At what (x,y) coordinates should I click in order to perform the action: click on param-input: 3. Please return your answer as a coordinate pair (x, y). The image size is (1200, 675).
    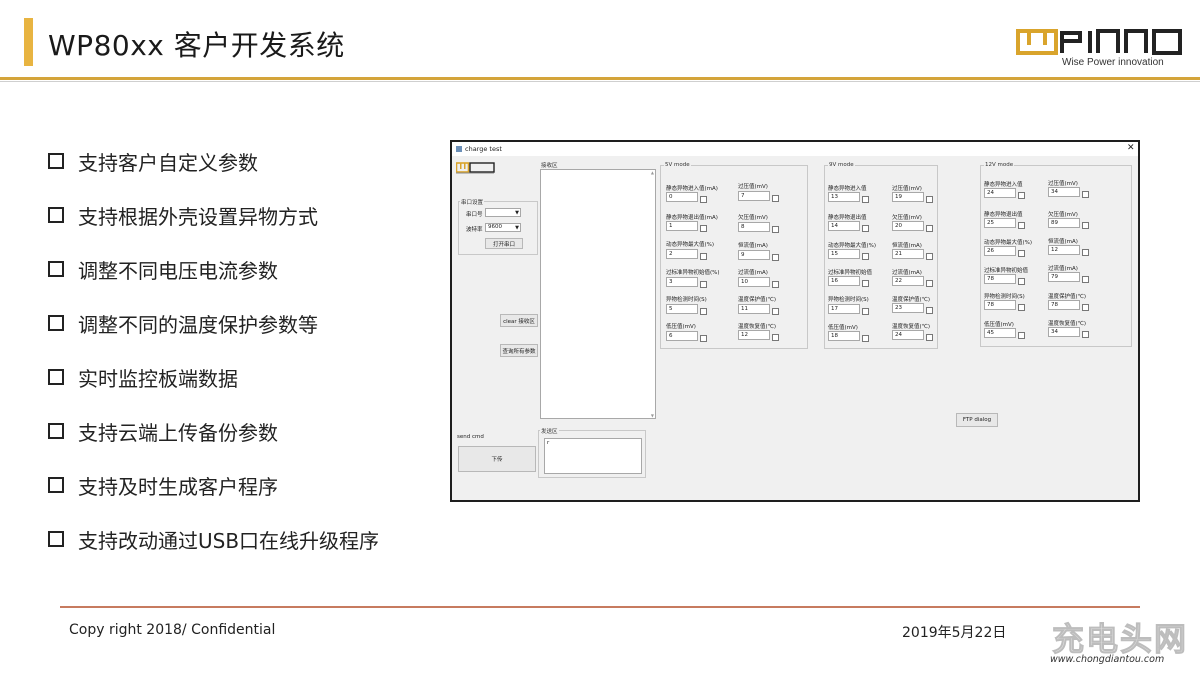
    Looking at the image, I should click on (682, 282).